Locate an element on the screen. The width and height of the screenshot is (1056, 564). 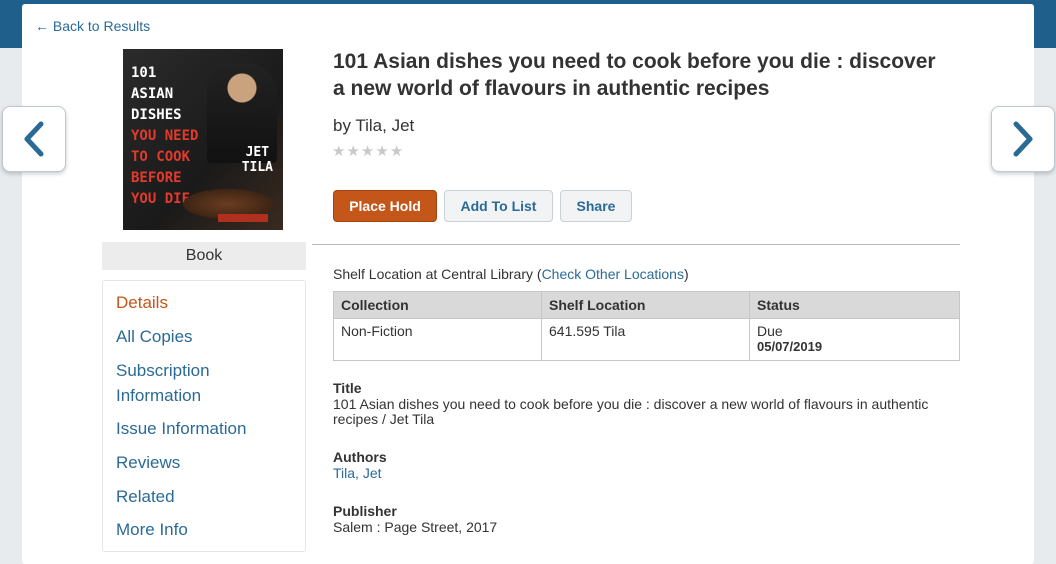
sidebar-item-reviews: Reviews is located at coordinates (206, 462).